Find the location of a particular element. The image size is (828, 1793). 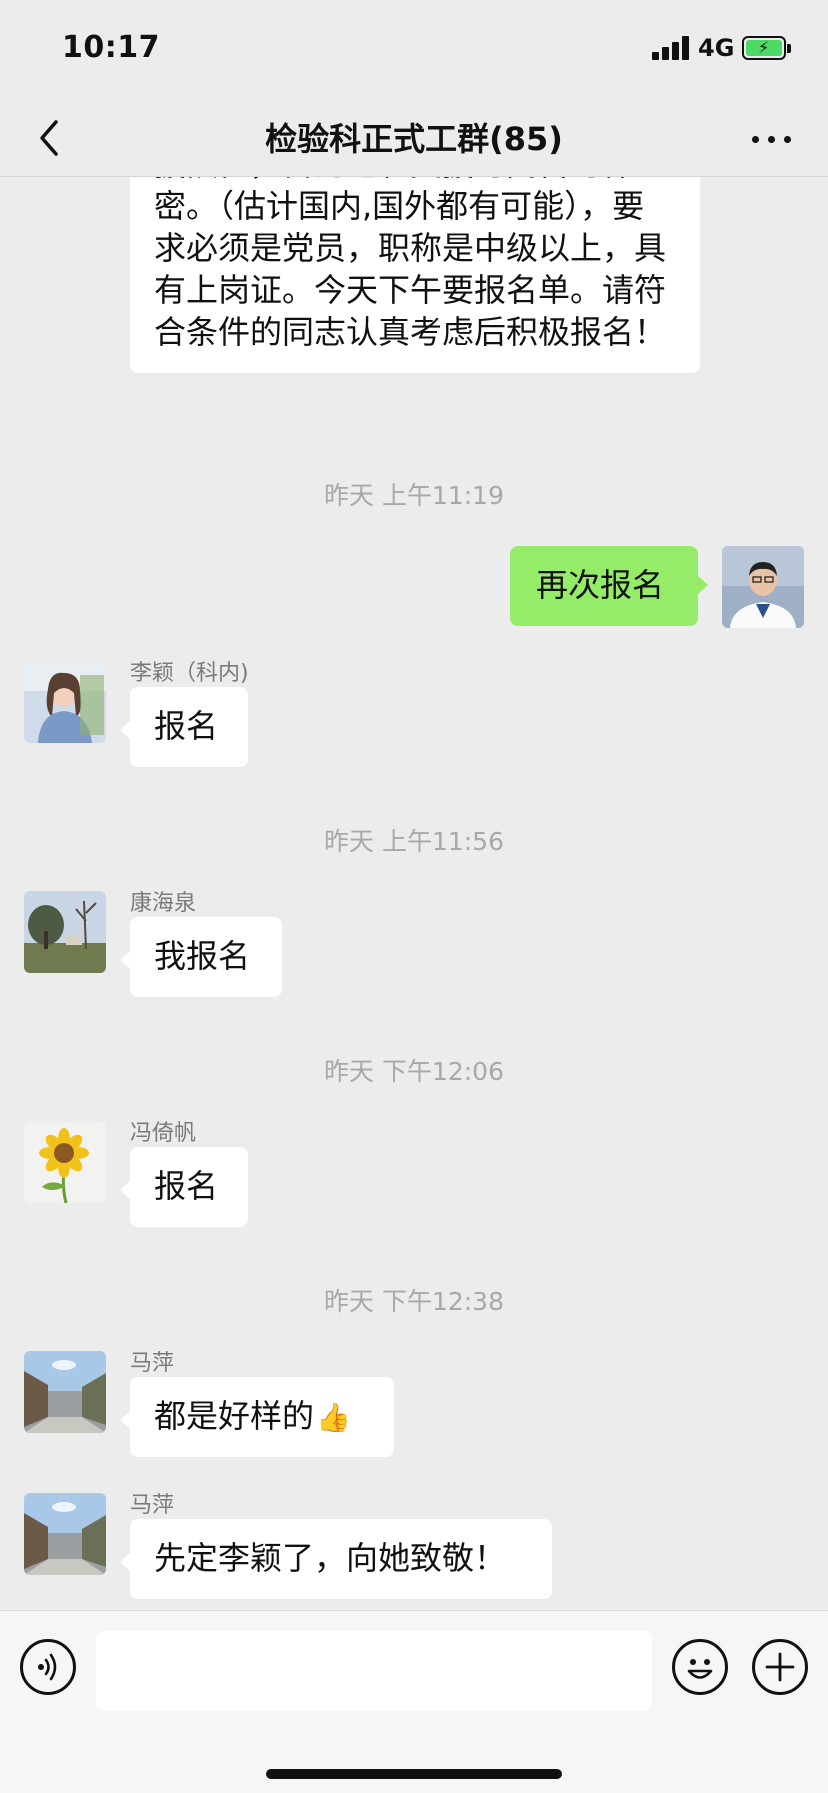

message-text: 都是好样的 is located at coordinates (234, 1416).